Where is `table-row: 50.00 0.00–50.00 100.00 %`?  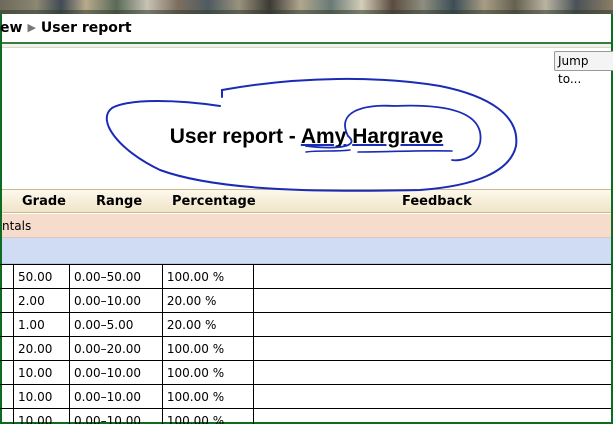
table-row: 50.00 0.00–50.00 100.00 % is located at coordinates (305, 276).